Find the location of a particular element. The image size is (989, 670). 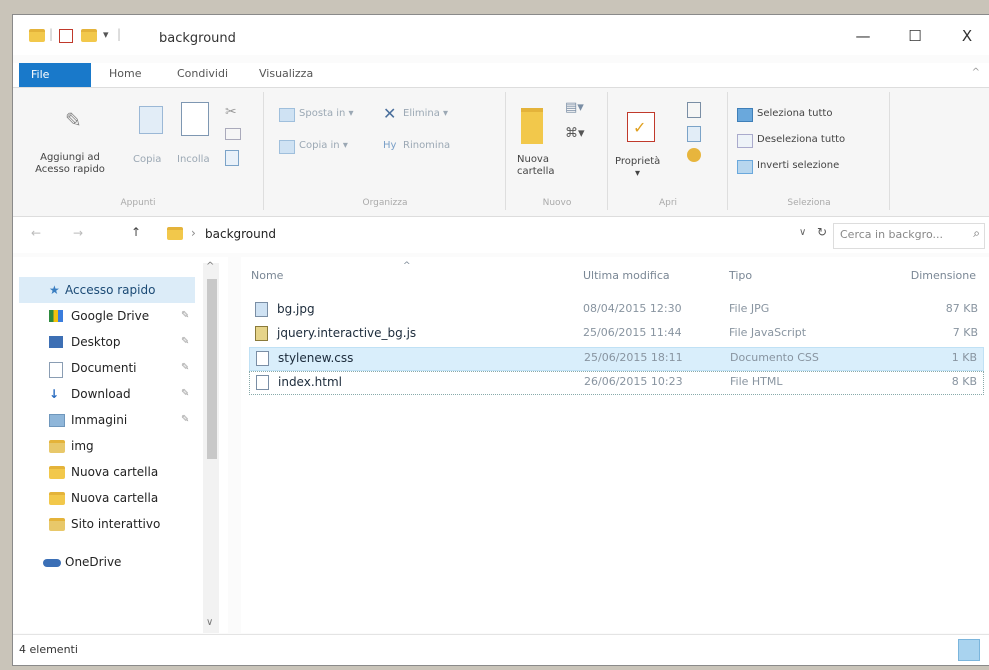

history-icon is located at coordinates (694, 155).